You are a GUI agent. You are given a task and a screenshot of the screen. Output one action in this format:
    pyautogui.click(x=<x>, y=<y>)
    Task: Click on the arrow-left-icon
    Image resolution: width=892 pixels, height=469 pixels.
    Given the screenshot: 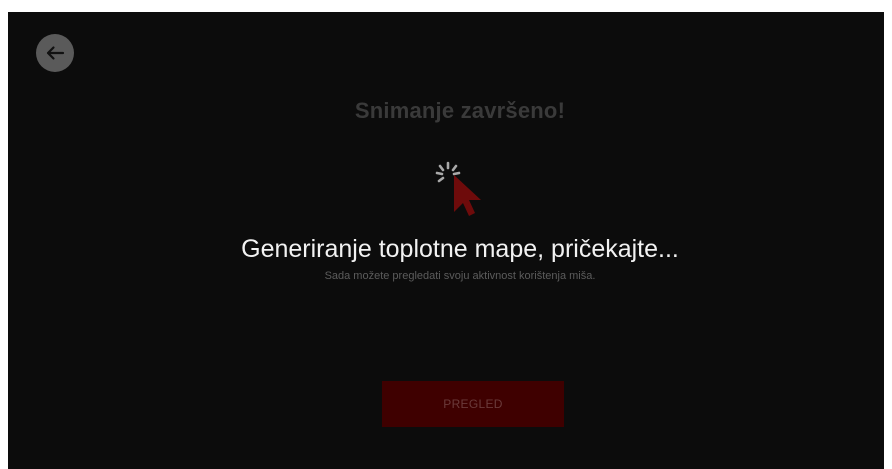 What is the action you would take?
    pyautogui.click(x=55, y=53)
    